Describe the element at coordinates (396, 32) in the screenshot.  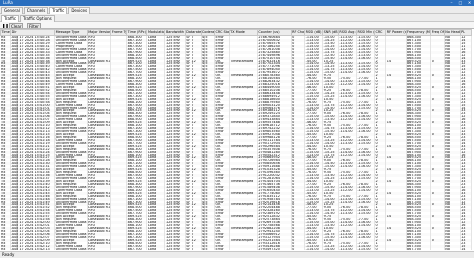
I see `column-header: RF Power (dBm)` at that location.